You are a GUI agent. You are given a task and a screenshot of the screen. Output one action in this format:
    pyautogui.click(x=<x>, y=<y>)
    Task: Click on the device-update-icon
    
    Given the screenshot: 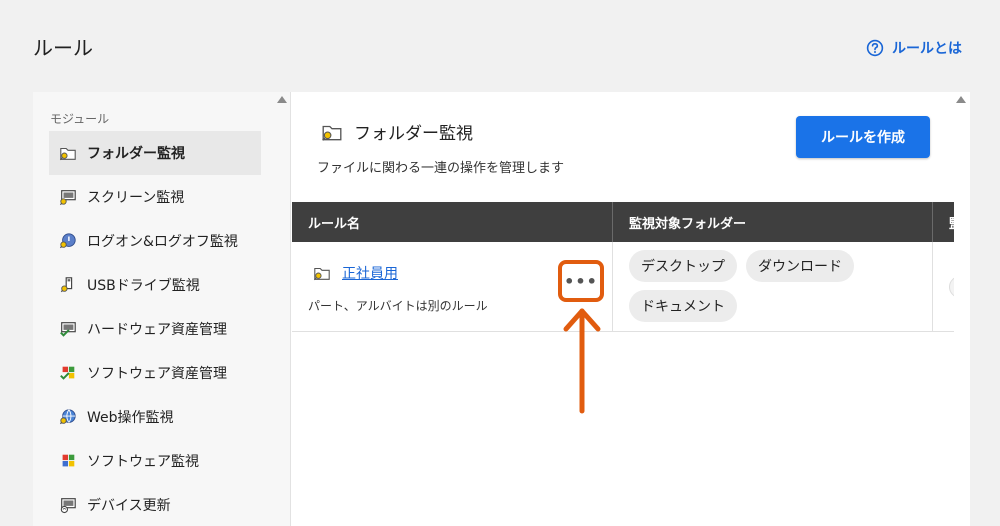 What is the action you would take?
    pyautogui.click(x=68, y=506)
    